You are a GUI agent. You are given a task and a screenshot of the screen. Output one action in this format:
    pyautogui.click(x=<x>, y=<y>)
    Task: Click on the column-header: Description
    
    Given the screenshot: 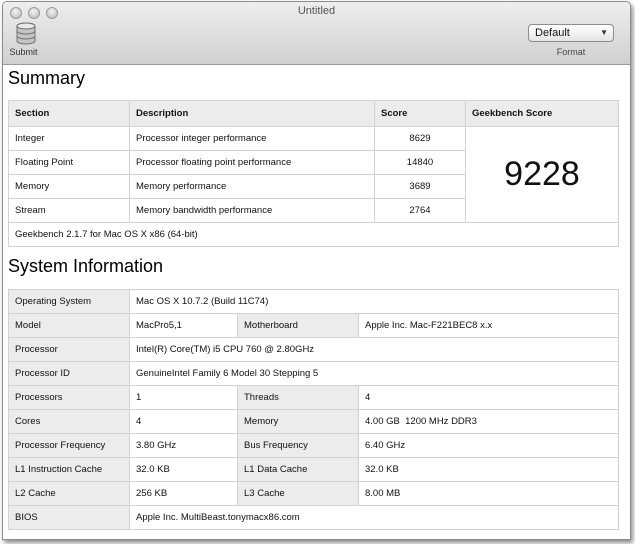 What is the action you would take?
    pyautogui.click(x=252, y=113)
    